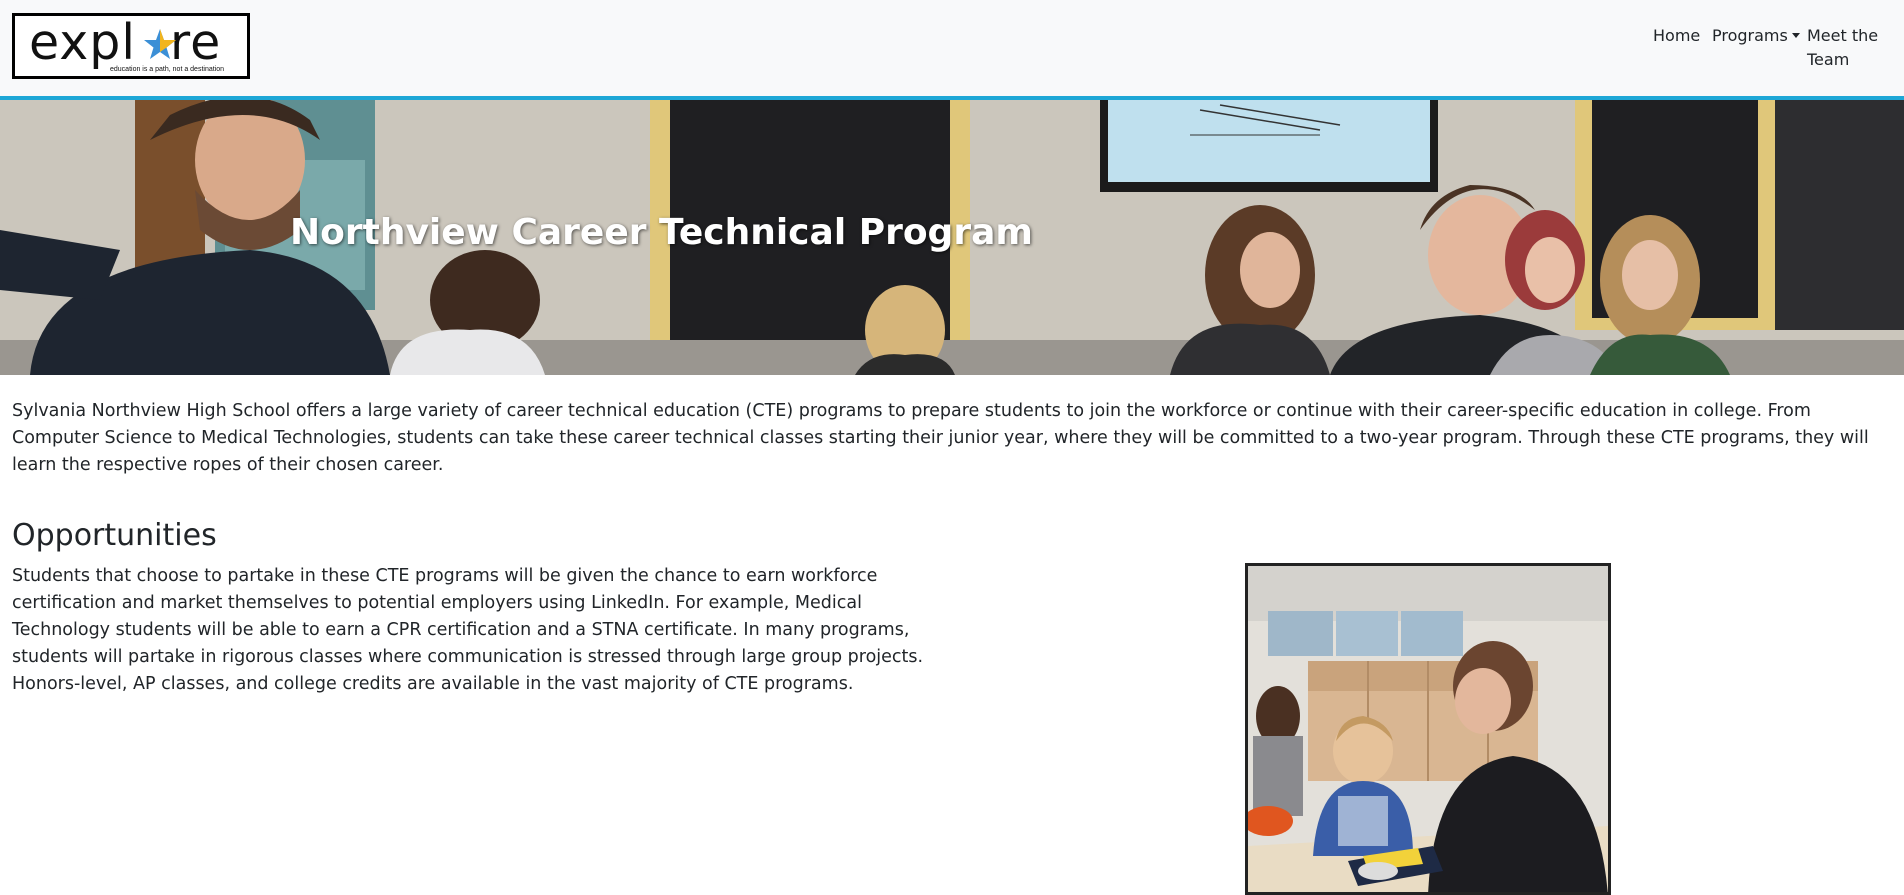 The width and height of the screenshot is (1904, 895). Describe the element at coordinates (1269, 141) in the screenshot. I see `hero-tv-screen` at that location.